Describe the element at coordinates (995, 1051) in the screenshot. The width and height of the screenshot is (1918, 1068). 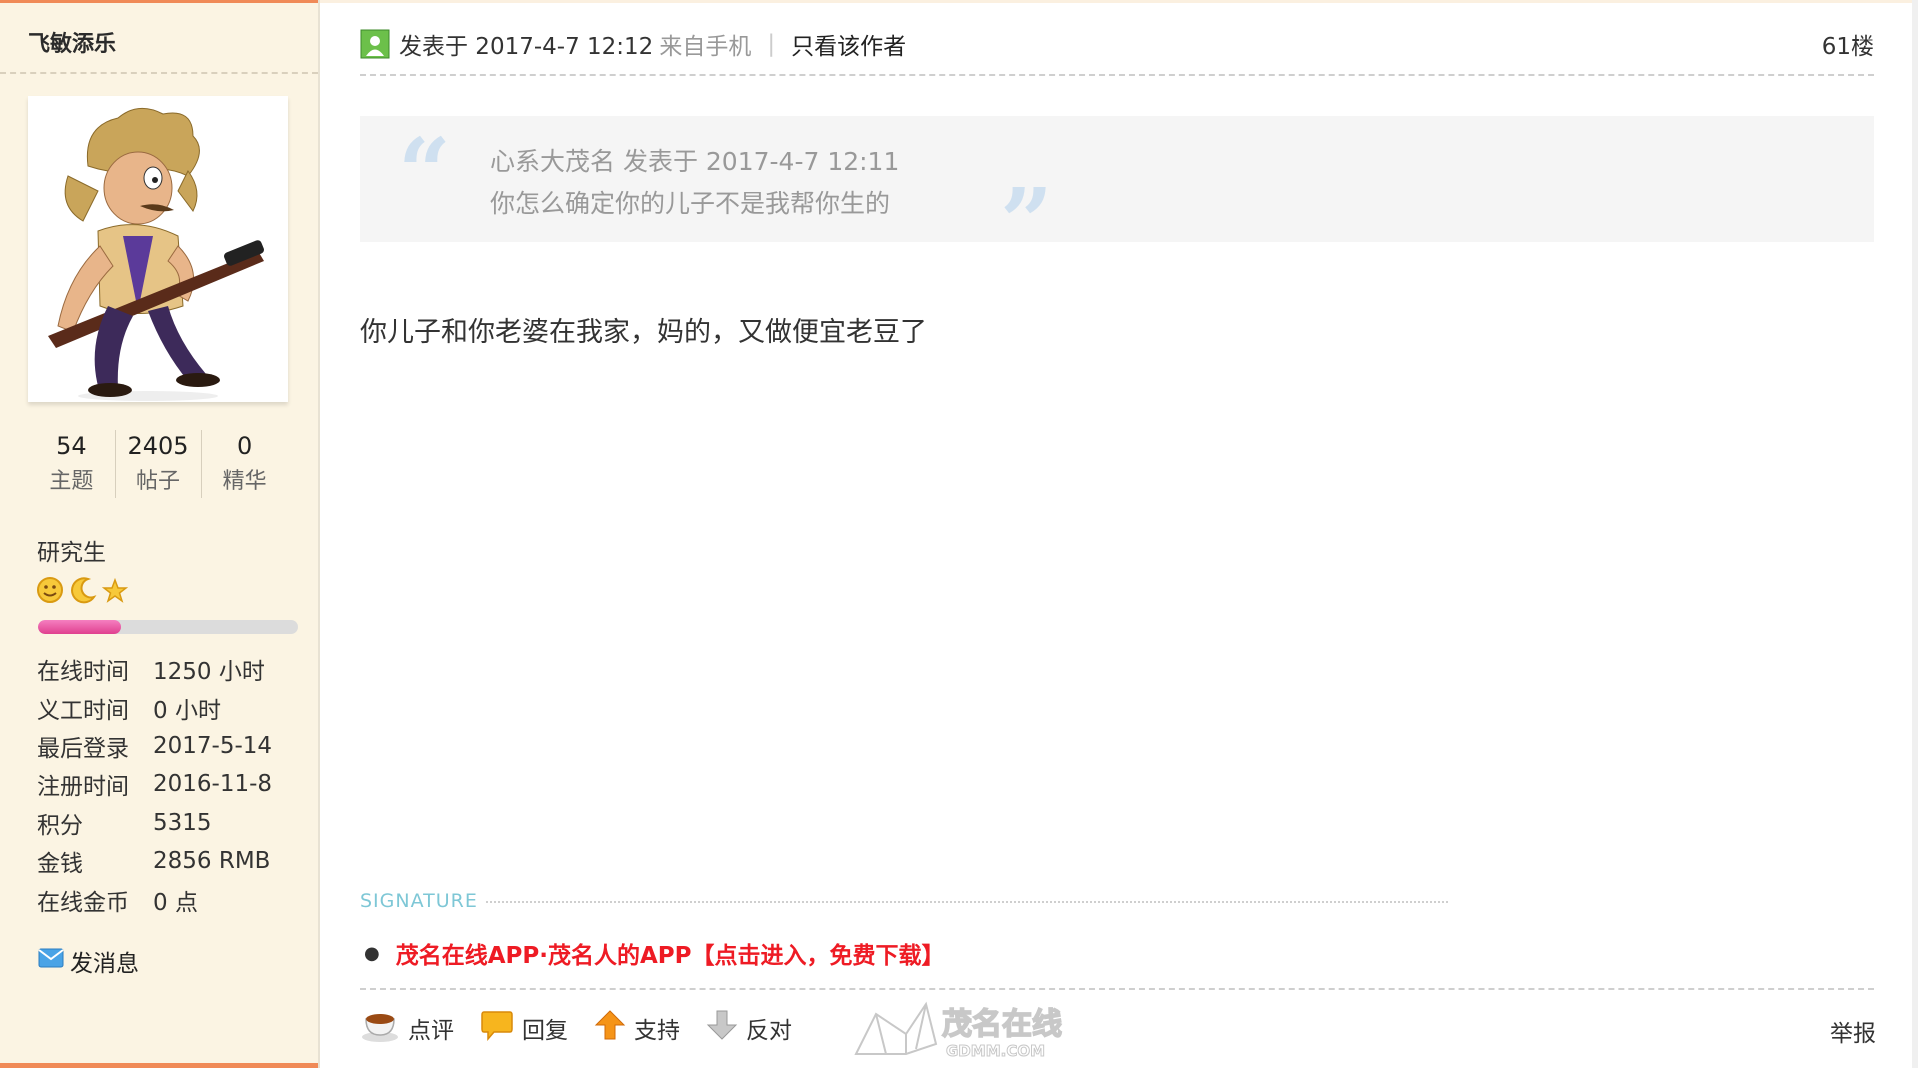
I see `watermark-subtitle: GDMM.COM` at that location.